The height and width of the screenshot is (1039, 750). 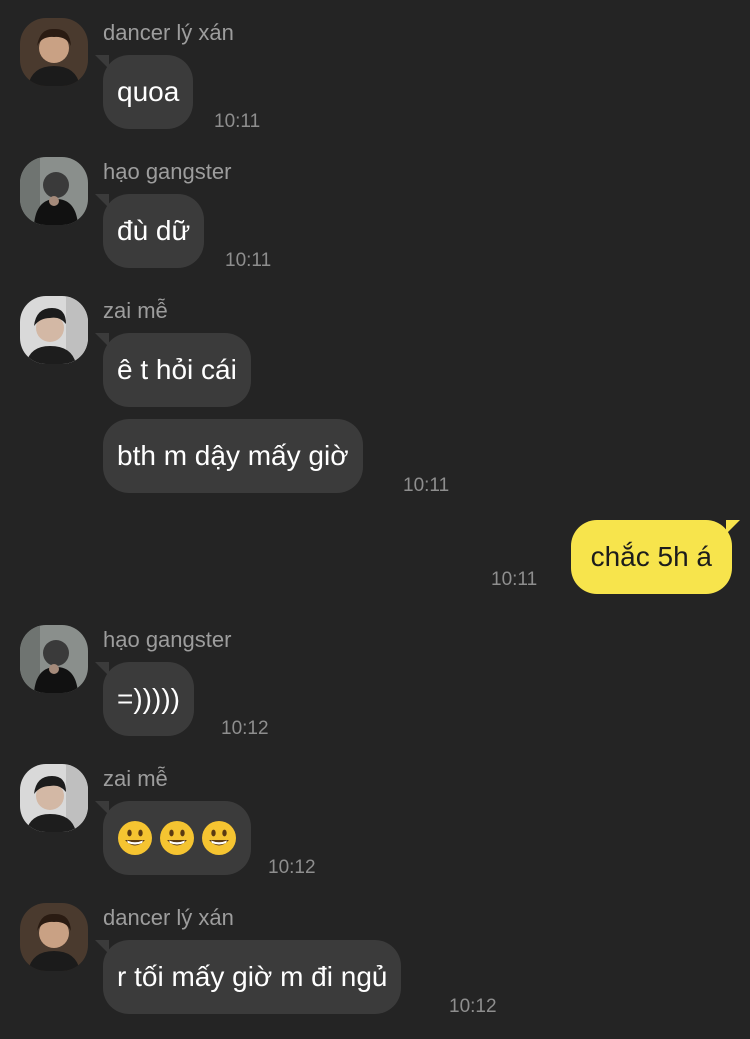 What do you see at coordinates (144, 699) in the screenshot?
I see `message-bubble: =)))))` at bounding box center [144, 699].